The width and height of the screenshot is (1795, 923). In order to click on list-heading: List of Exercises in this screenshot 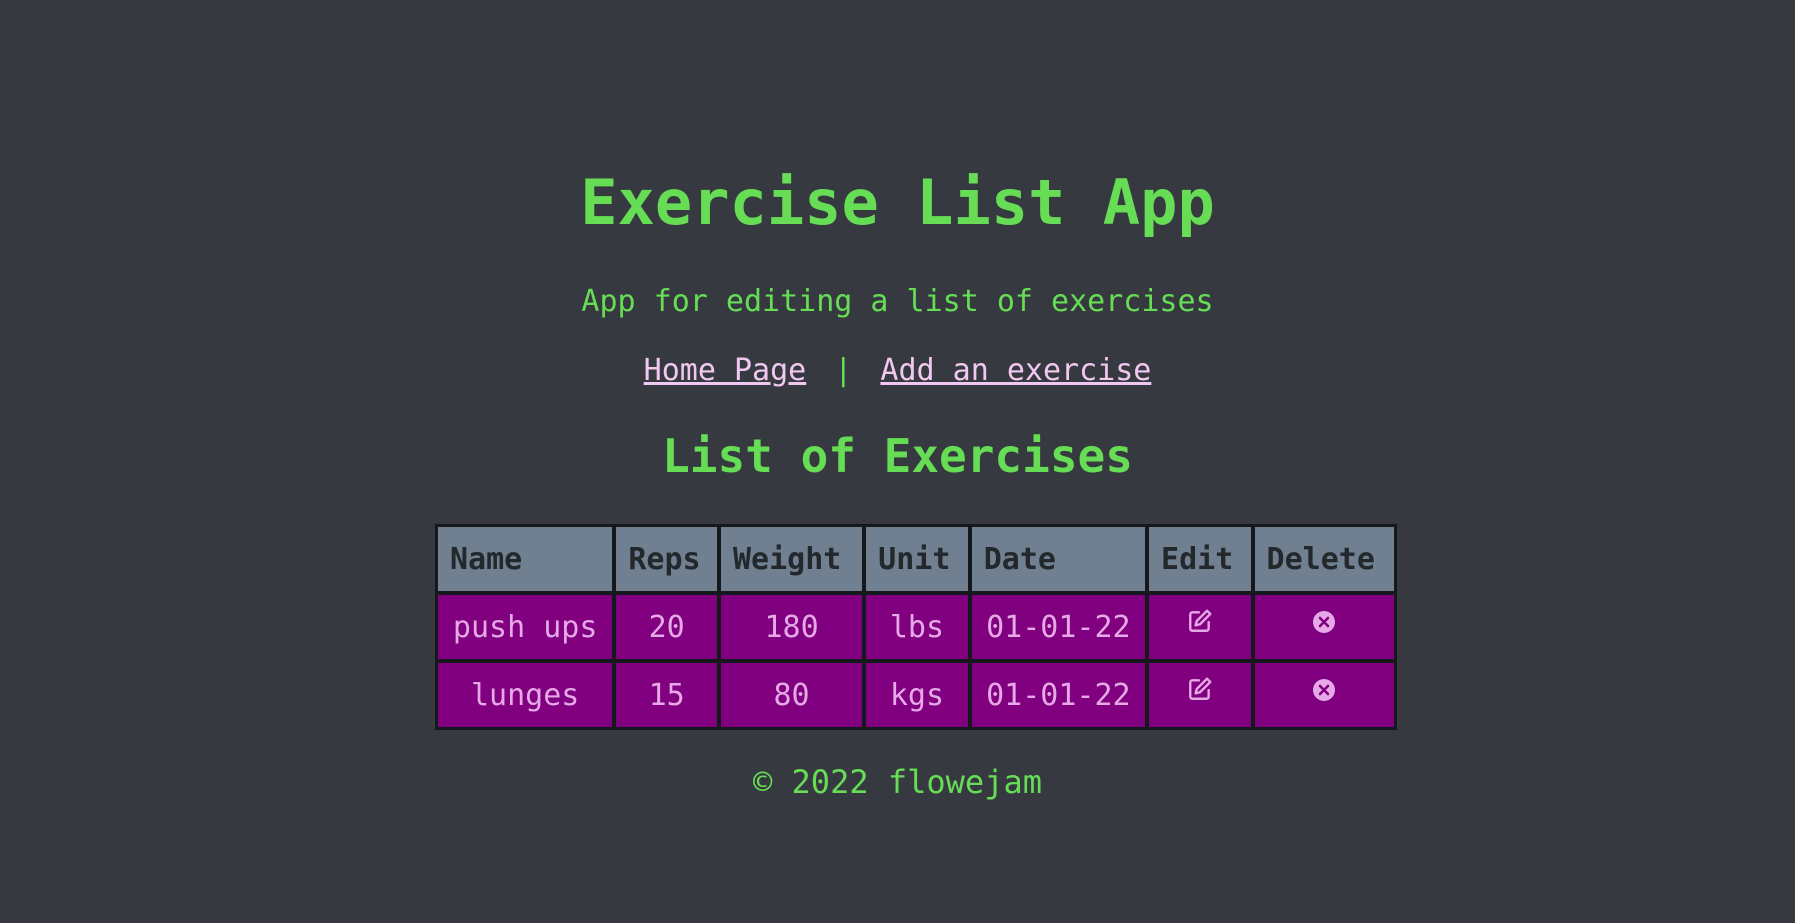, I will do `click(897, 456)`.